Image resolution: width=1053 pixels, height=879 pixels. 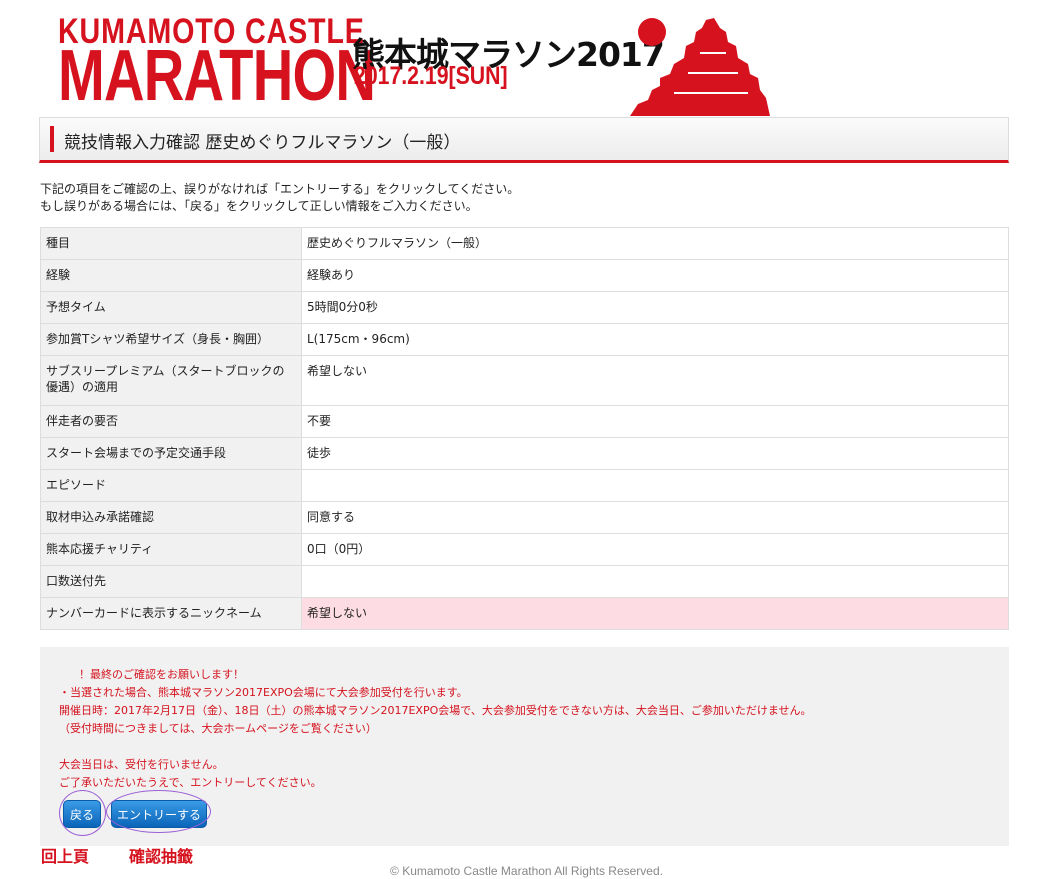 I want to click on table-row: 熊本応援チャリティ 0口（0円）, so click(x=524, y=549).